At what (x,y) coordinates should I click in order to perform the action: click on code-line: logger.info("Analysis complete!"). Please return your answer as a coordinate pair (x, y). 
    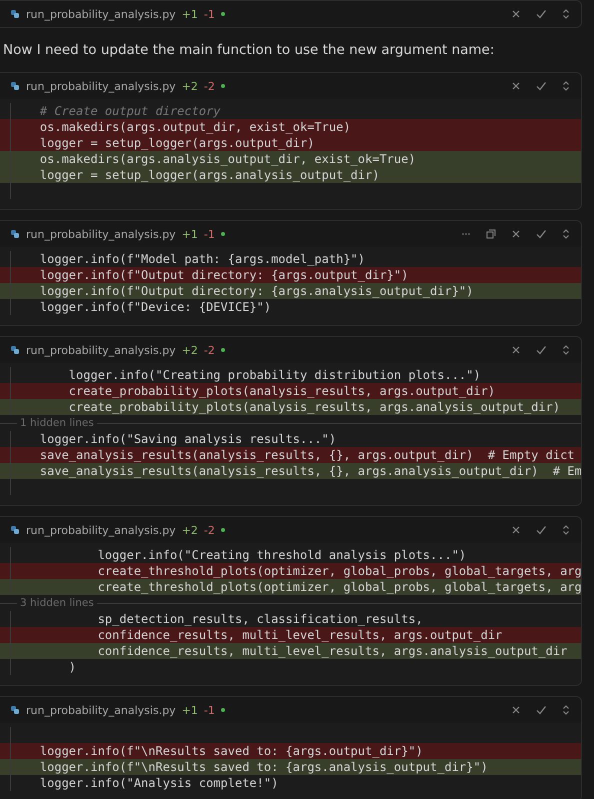
    Looking at the image, I should click on (290, 783).